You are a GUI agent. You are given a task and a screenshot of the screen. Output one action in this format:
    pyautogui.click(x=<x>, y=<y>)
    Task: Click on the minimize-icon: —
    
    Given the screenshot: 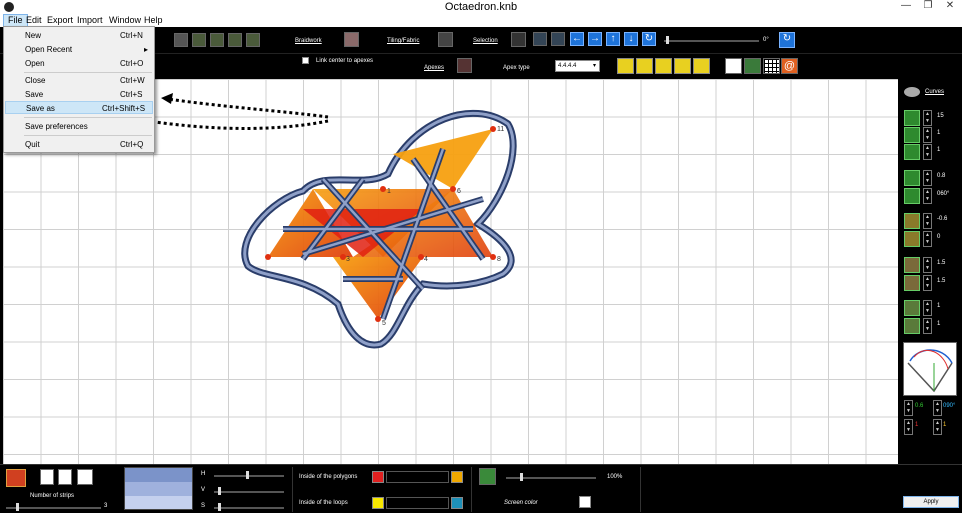 What is the action you would take?
    pyautogui.click(x=906, y=7)
    